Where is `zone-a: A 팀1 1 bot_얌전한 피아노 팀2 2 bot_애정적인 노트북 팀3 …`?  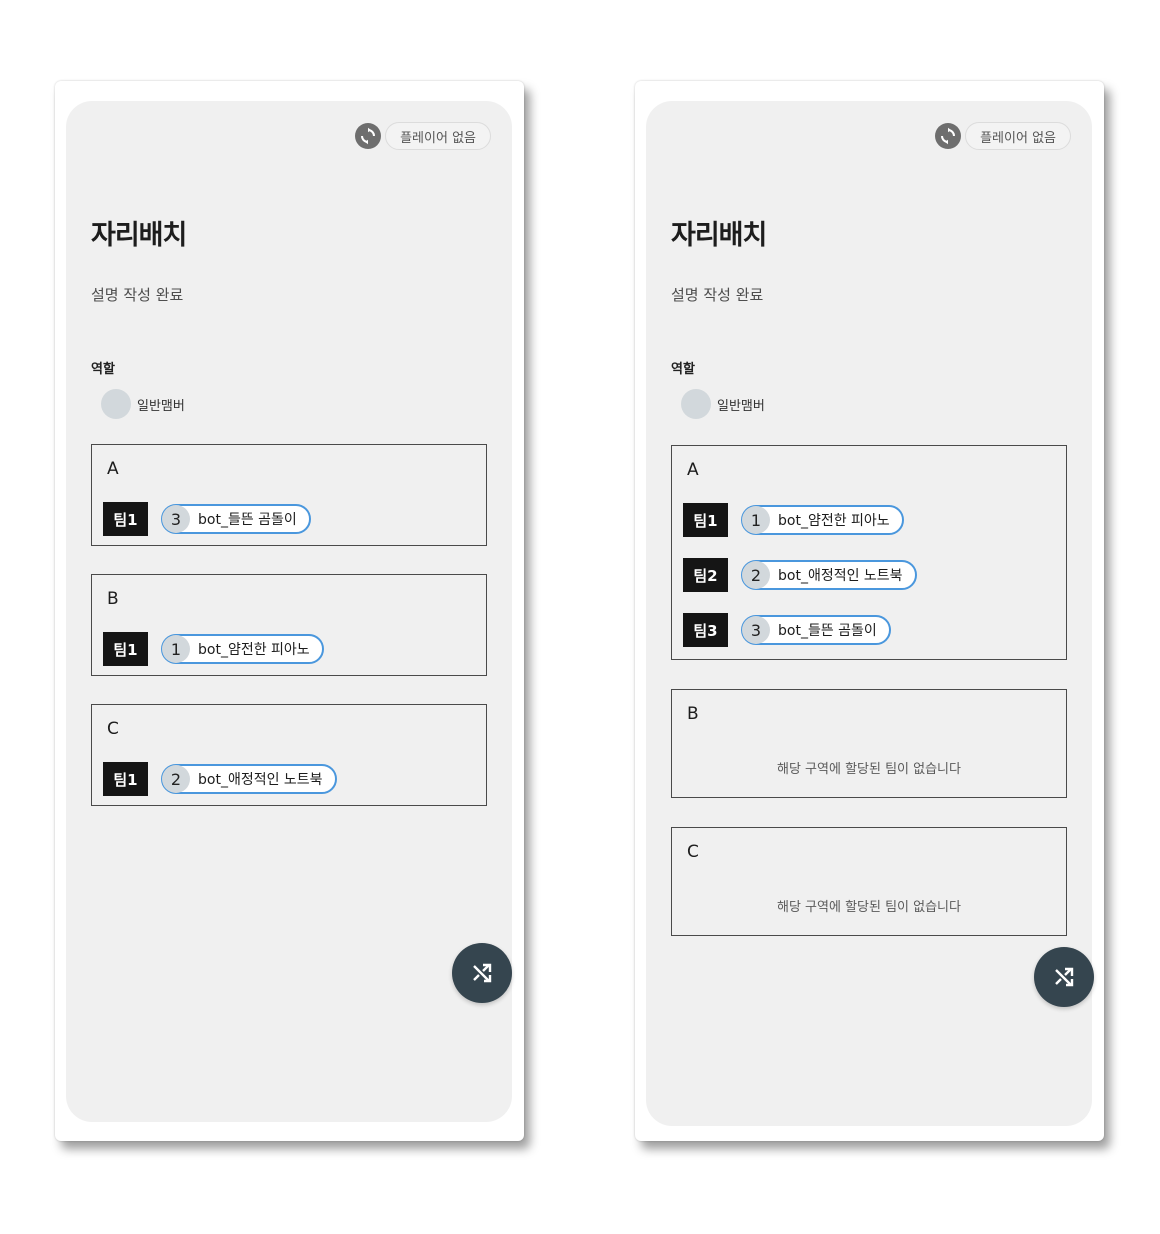
zone-a: A 팀1 1 bot_얌전한 피아노 팀2 2 bot_애정적인 노트북 팀3 … is located at coordinates (869, 552).